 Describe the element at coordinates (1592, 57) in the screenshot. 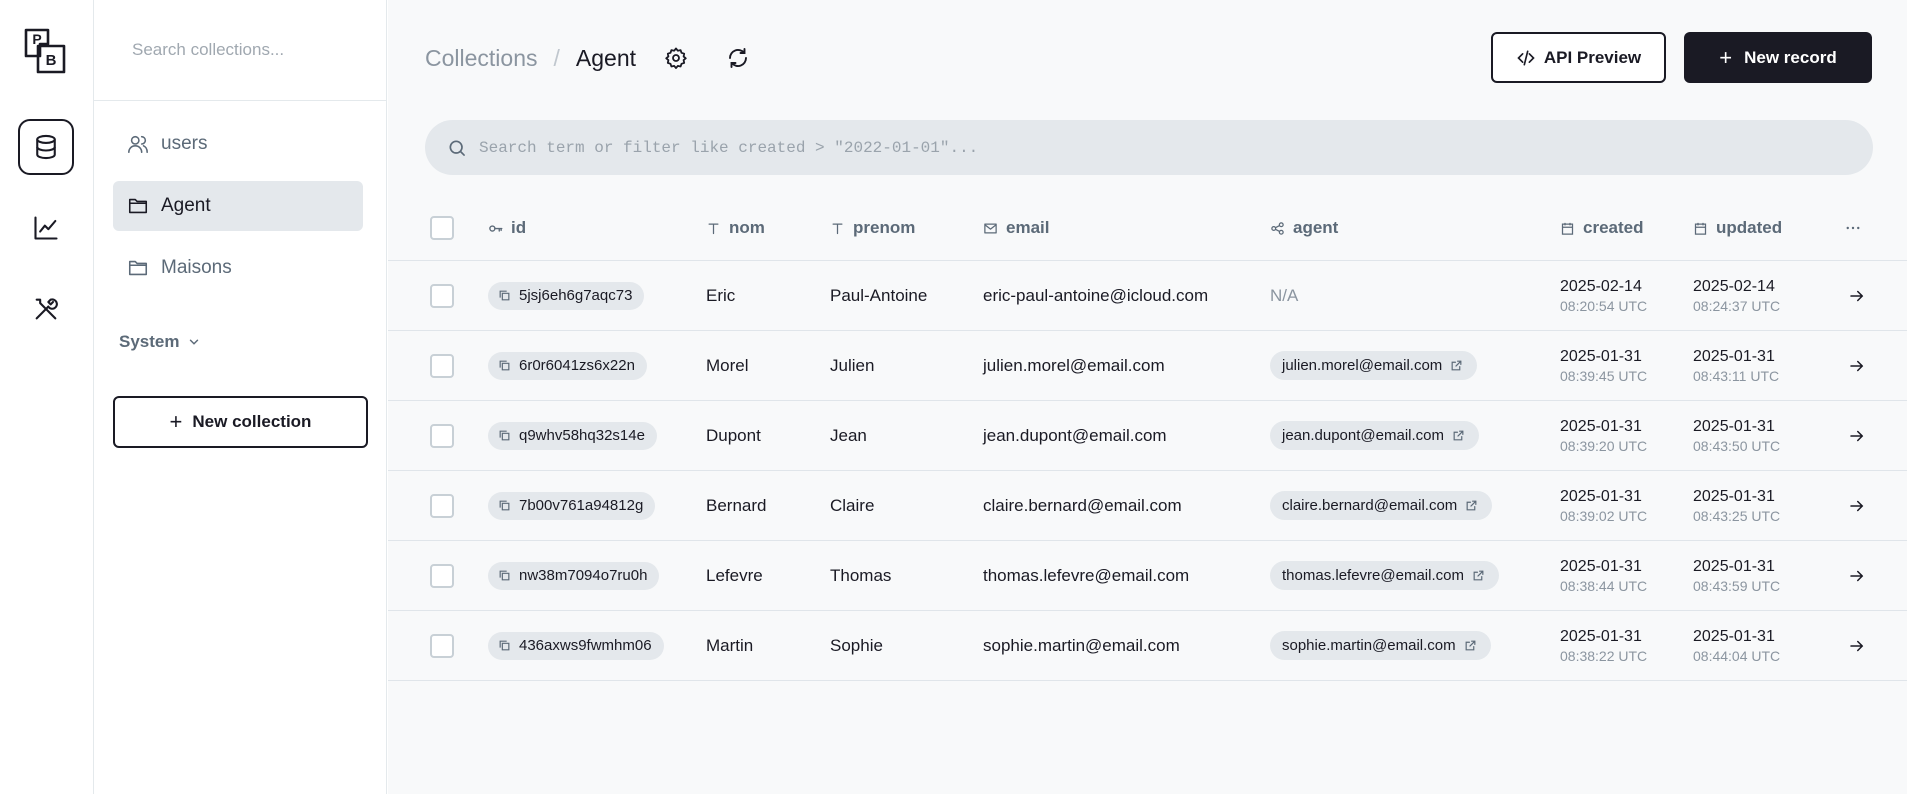

I see `api-preview-label: API Preview` at that location.